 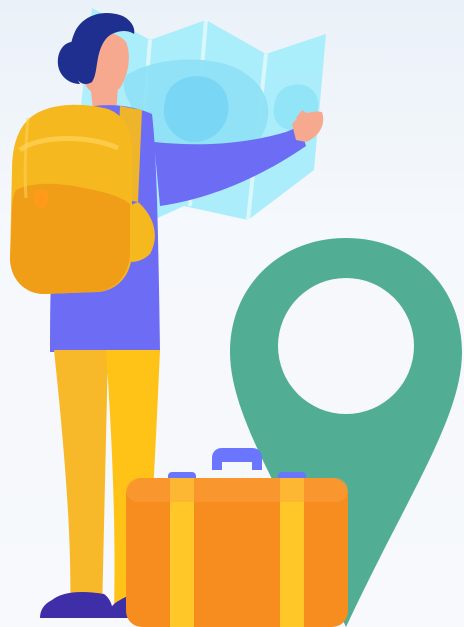 What do you see at coordinates (71, 199) in the screenshot?
I see `backpack-icon` at bounding box center [71, 199].